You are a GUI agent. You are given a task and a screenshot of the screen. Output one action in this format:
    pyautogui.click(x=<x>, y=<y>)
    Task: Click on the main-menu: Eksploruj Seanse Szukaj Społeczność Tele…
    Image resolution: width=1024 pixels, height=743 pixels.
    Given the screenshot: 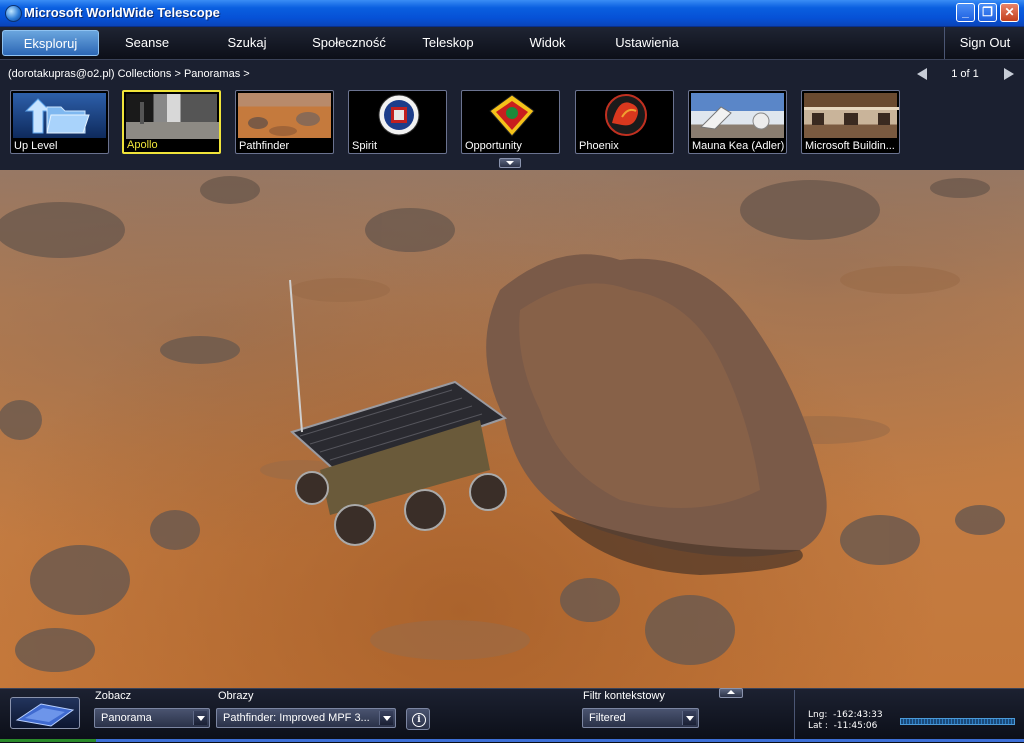 What is the action you would take?
    pyautogui.click(x=512, y=43)
    